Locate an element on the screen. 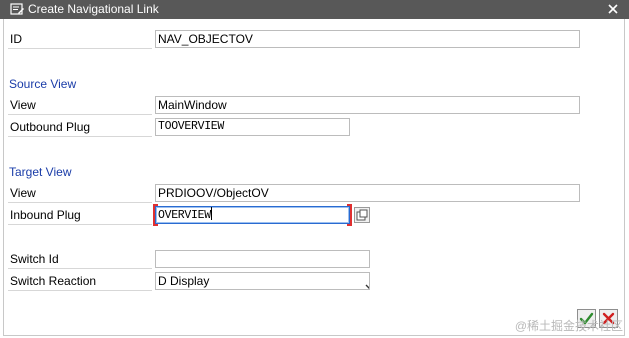 The image size is (629, 338). source-view-field: MainWindow is located at coordinates (367, 105).